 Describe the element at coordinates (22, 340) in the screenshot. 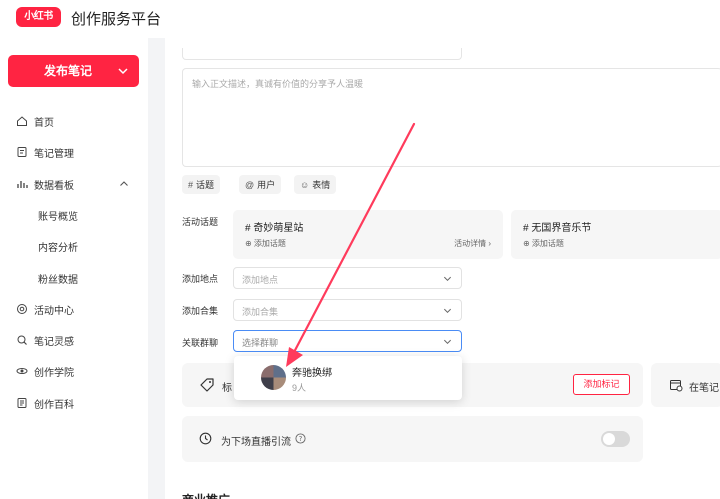

I see `inspiration-icon` at that location.